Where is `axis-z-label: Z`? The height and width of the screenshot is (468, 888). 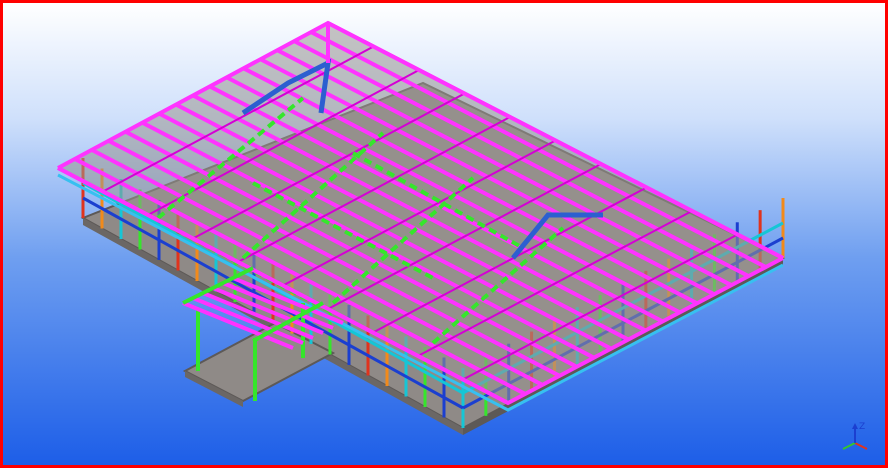 axis-z-label: Z is located at coordinates (862, 427).